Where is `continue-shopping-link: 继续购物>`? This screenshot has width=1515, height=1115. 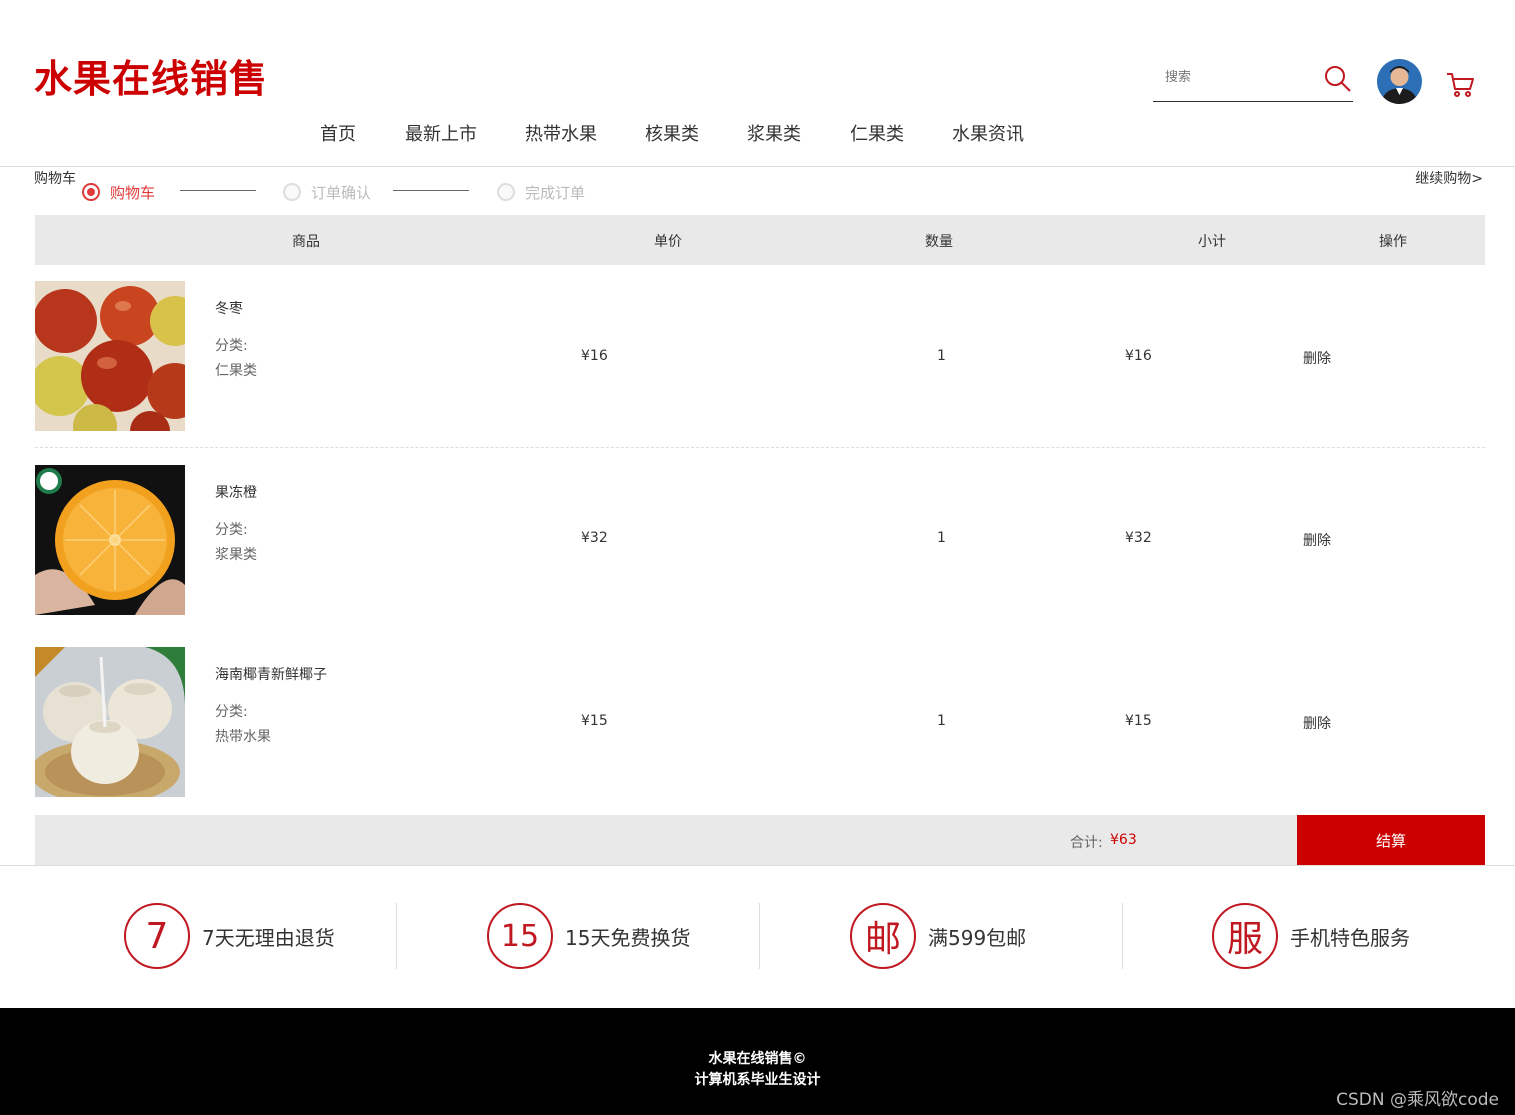 continue-shopping-link: 继续购物> is located at coordinates (1449, 178).